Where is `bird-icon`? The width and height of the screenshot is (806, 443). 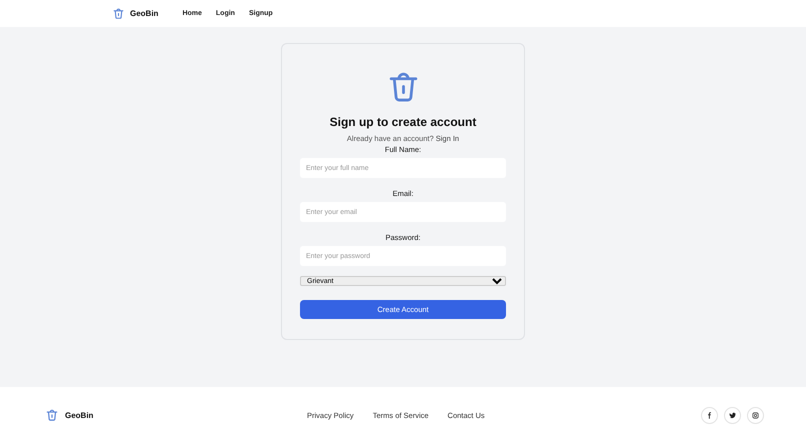 bird-icon is located at coordinates (732, 415).